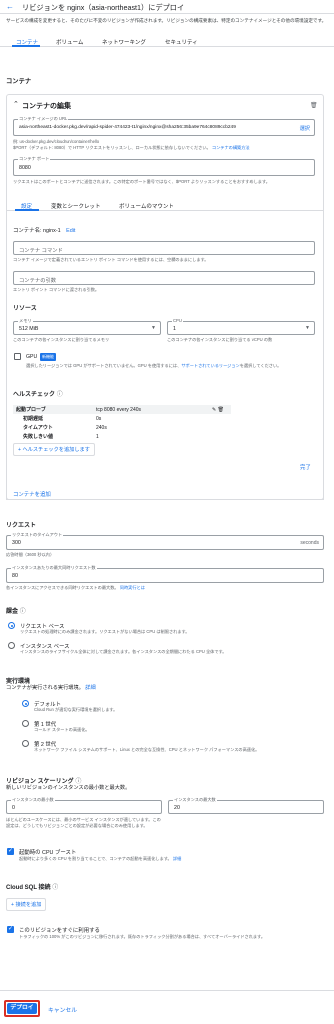 This screenshot has width=334, height=1024. What do you see at coordinates (30, 554) in the screenshot?
I see `timeout-help: 応答時間（3600 秒以内）` at bounding box center [30, 554].